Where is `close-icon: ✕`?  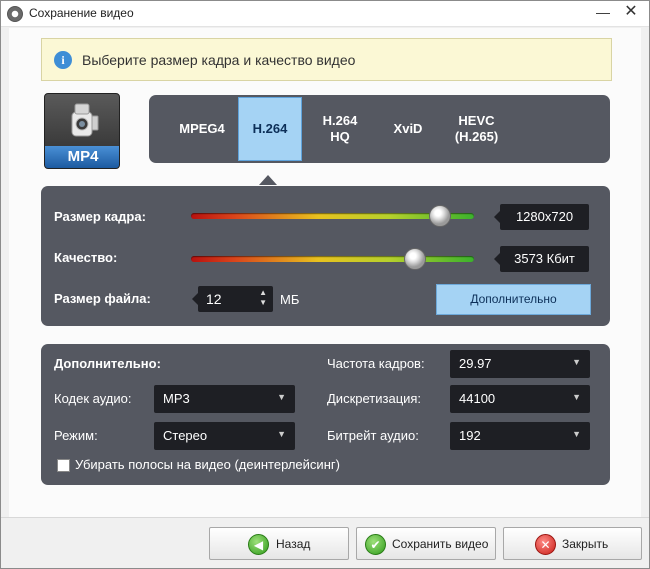 close-icon: ✕ is located at coordinates (545, 544).